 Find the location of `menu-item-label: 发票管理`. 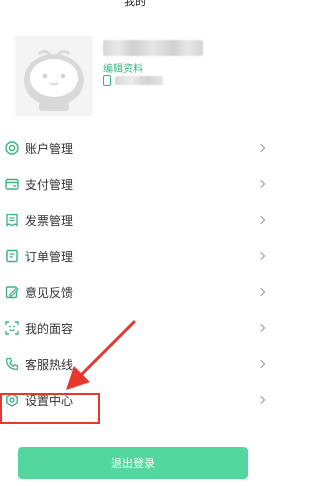

menu-item-label: 发票管理 is located at coordinates (49, 220).